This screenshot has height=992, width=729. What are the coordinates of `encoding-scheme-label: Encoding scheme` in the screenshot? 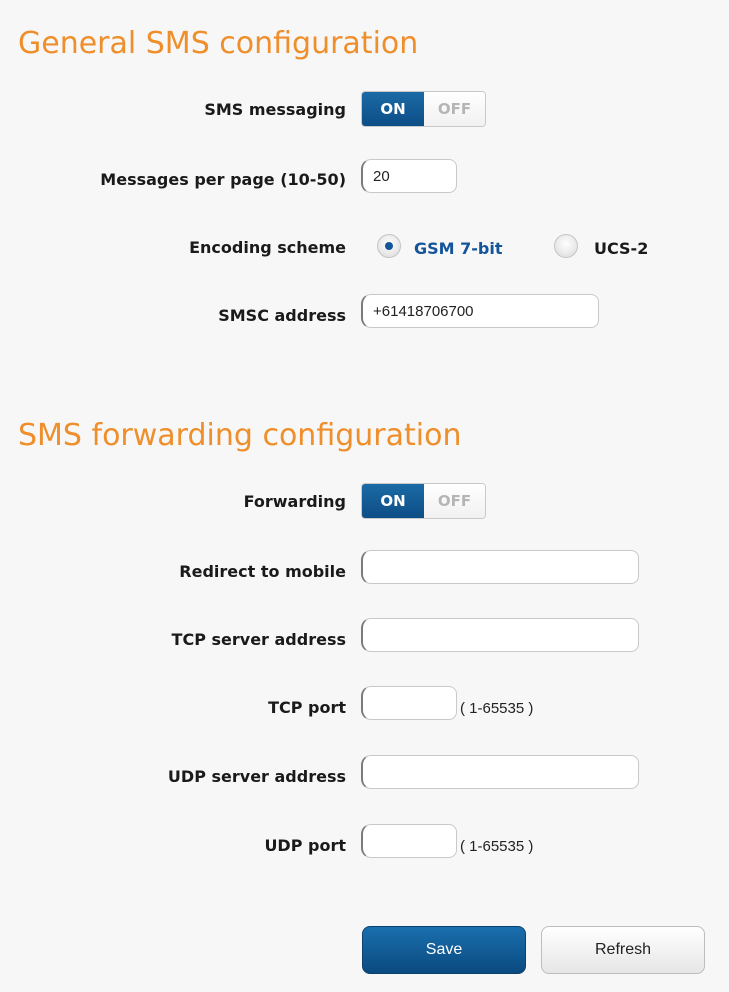 It's located at (267, 247).